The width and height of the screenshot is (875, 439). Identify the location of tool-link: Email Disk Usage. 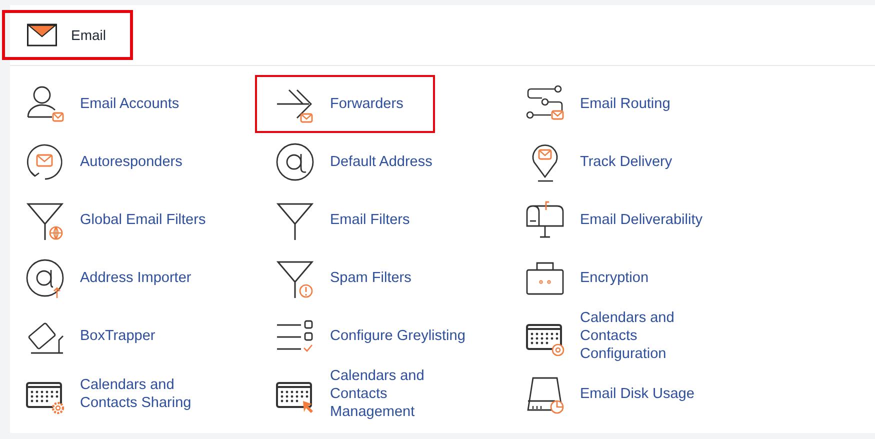
(615, 394).